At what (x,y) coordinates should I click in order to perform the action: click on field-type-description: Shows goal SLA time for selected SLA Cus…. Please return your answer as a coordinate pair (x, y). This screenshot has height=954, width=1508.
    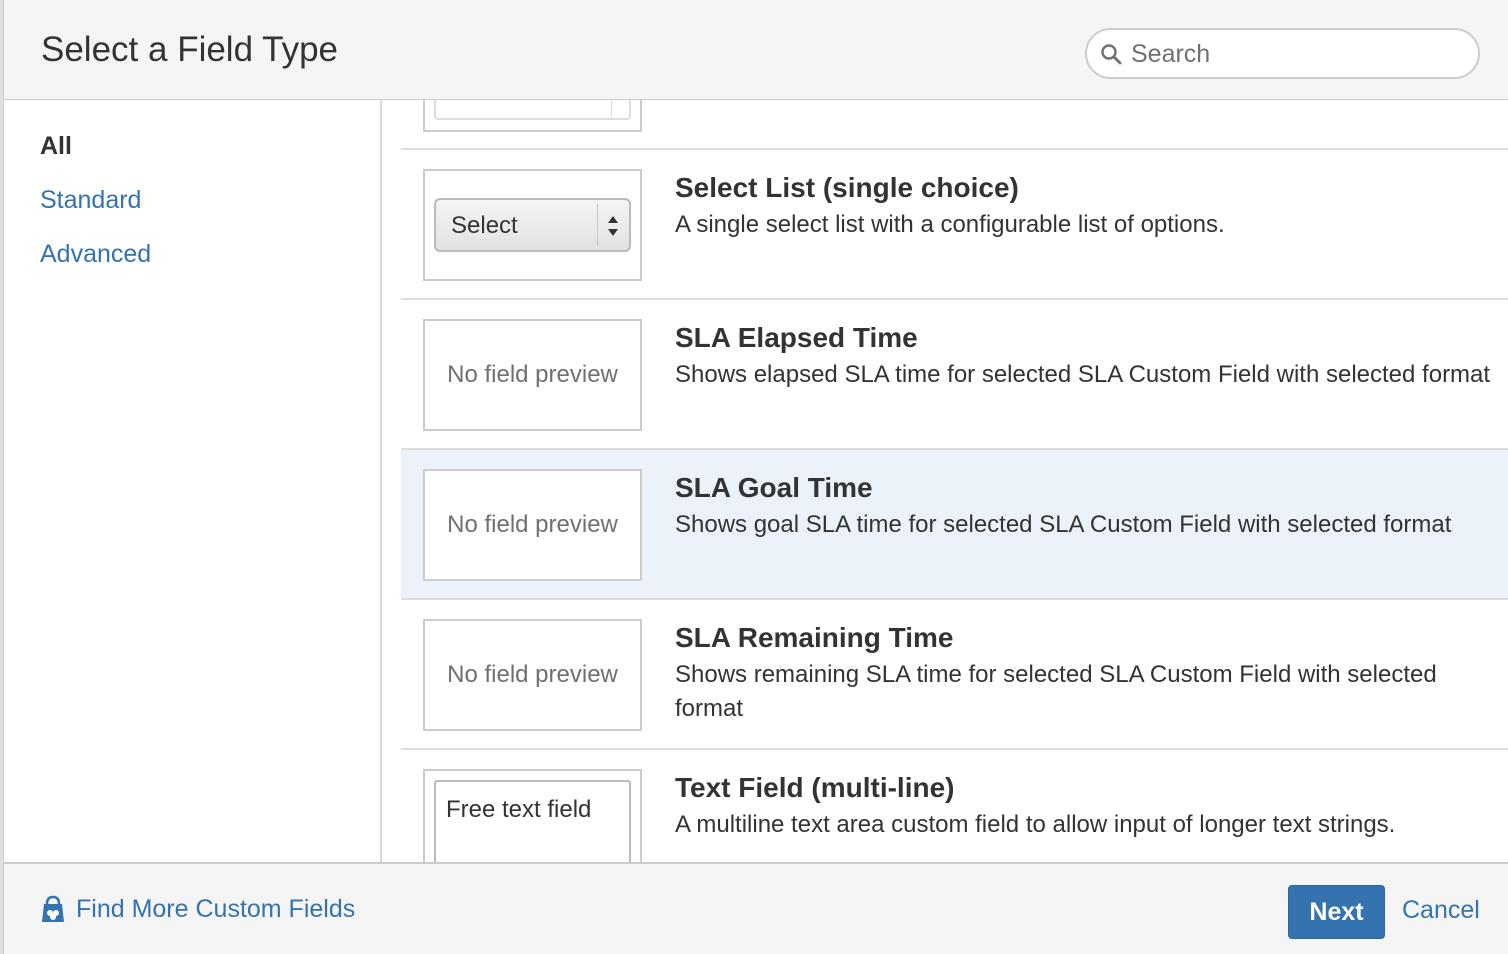
    Looking at the image, I should click on (1063, 524).